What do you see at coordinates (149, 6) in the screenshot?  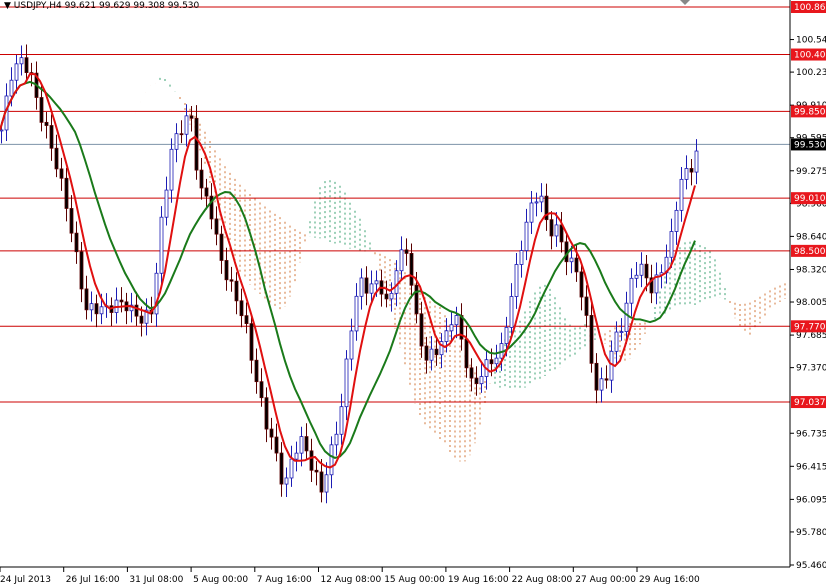 I see `low-value: 99.308` at bounding box center [149, 6].